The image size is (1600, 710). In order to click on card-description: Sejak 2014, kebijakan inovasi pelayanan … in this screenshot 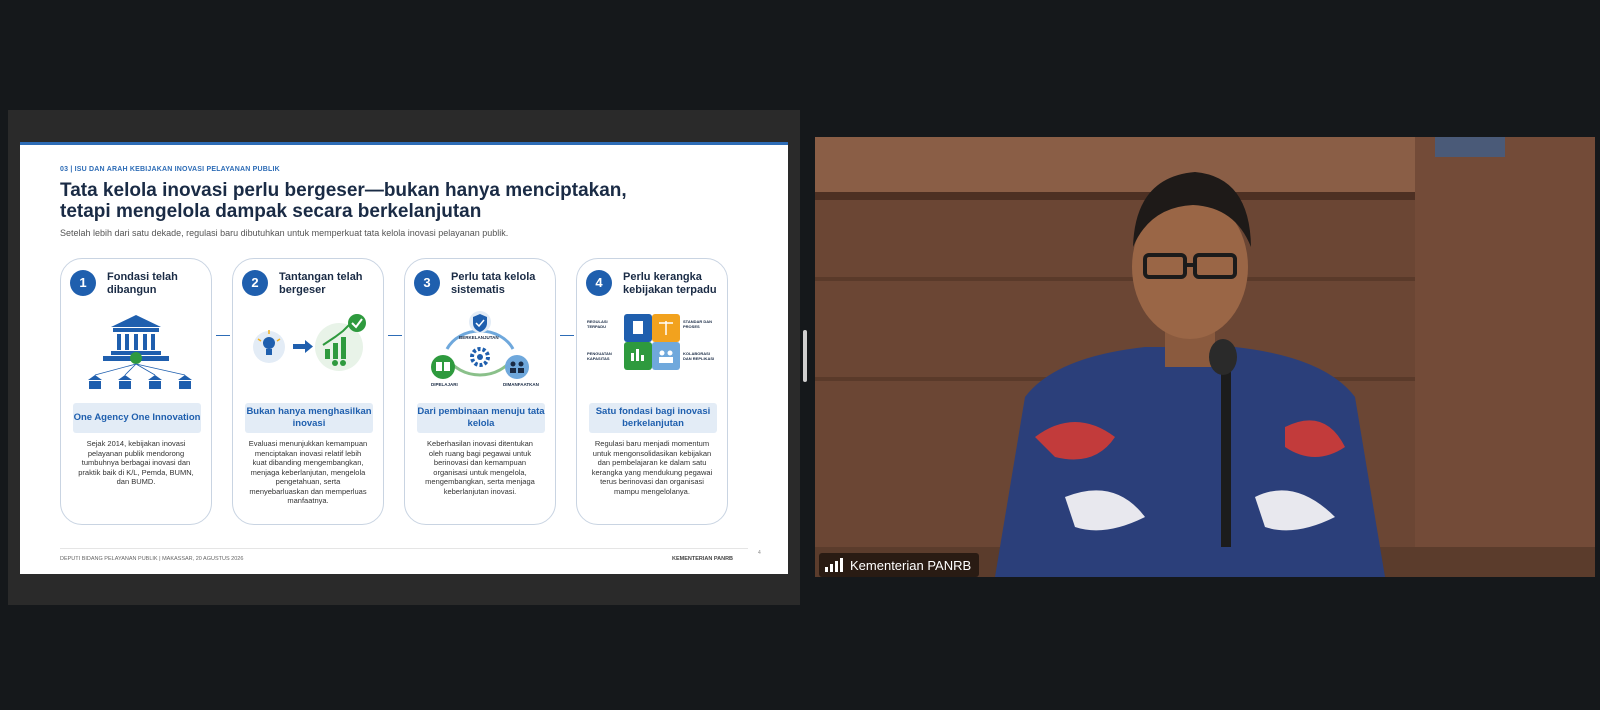, I will do `click(136, 462)`.